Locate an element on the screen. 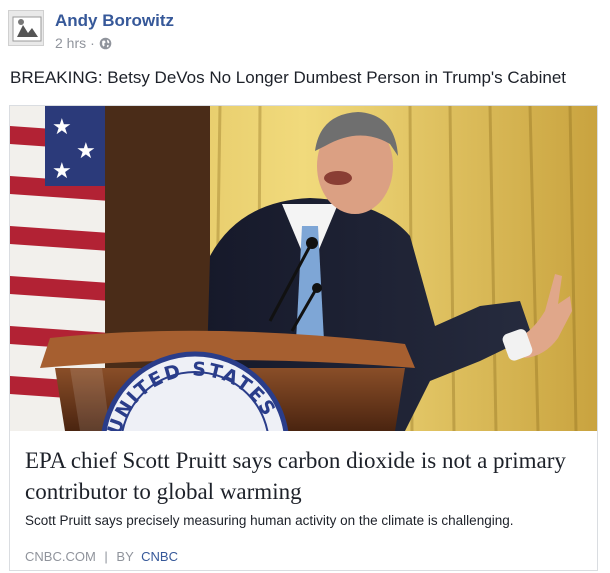 The image size is (610, 573). post-timestamp: 2 hrs is located at coordinates (70, 43).